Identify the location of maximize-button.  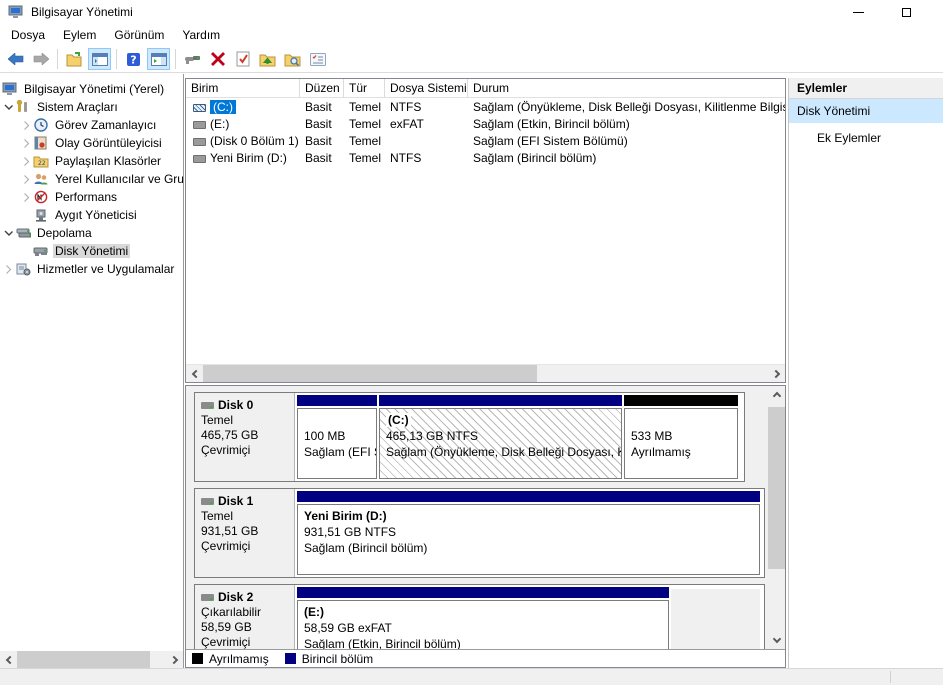
(906, 12).